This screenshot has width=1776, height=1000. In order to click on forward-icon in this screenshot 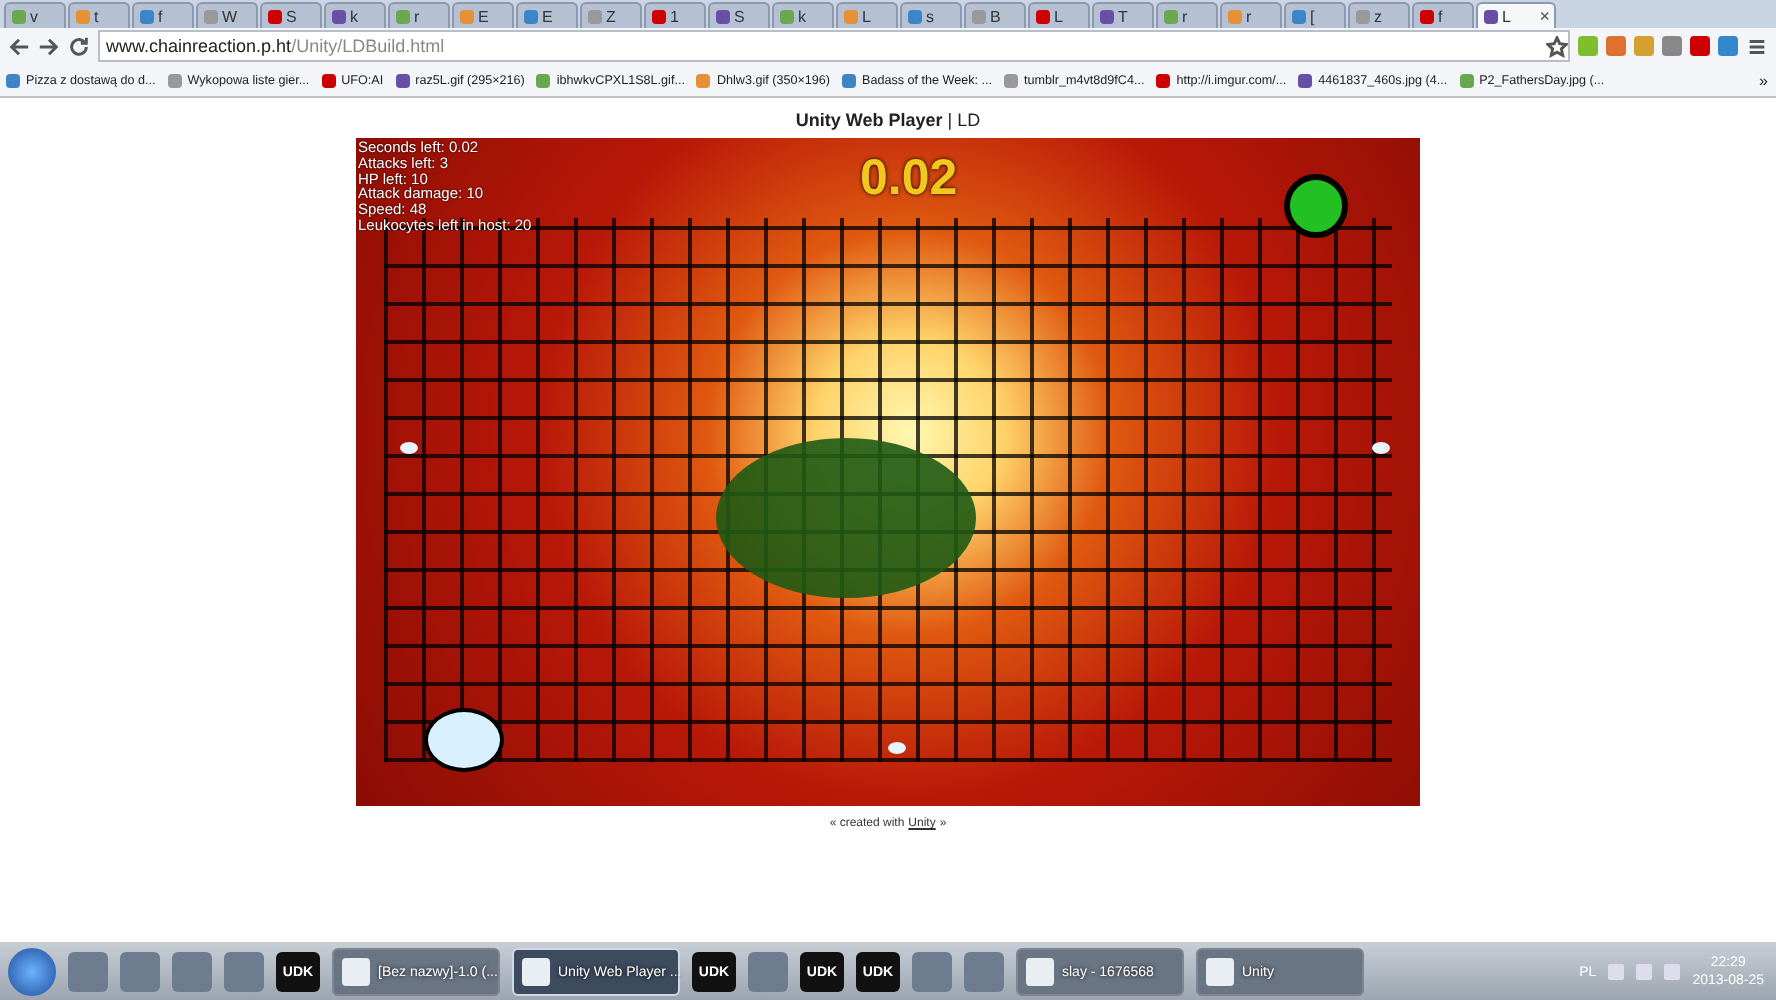, I will do `click(49, 46)`.